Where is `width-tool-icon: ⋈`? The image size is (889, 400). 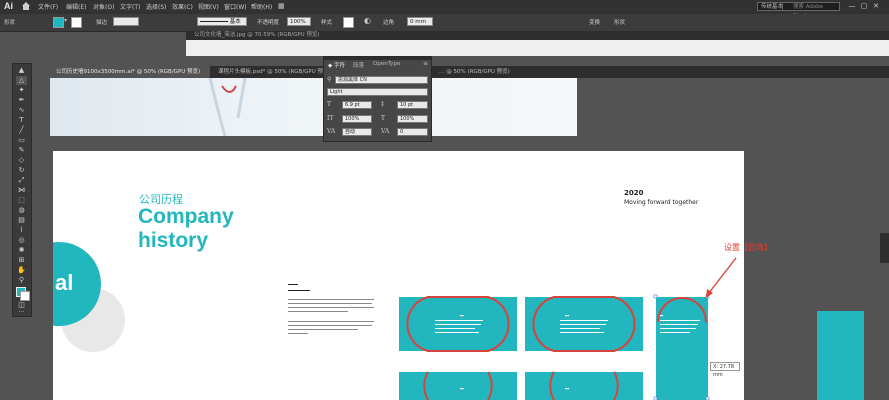 width-tool-icon: ⋈ is located at coordinates (21, 190).